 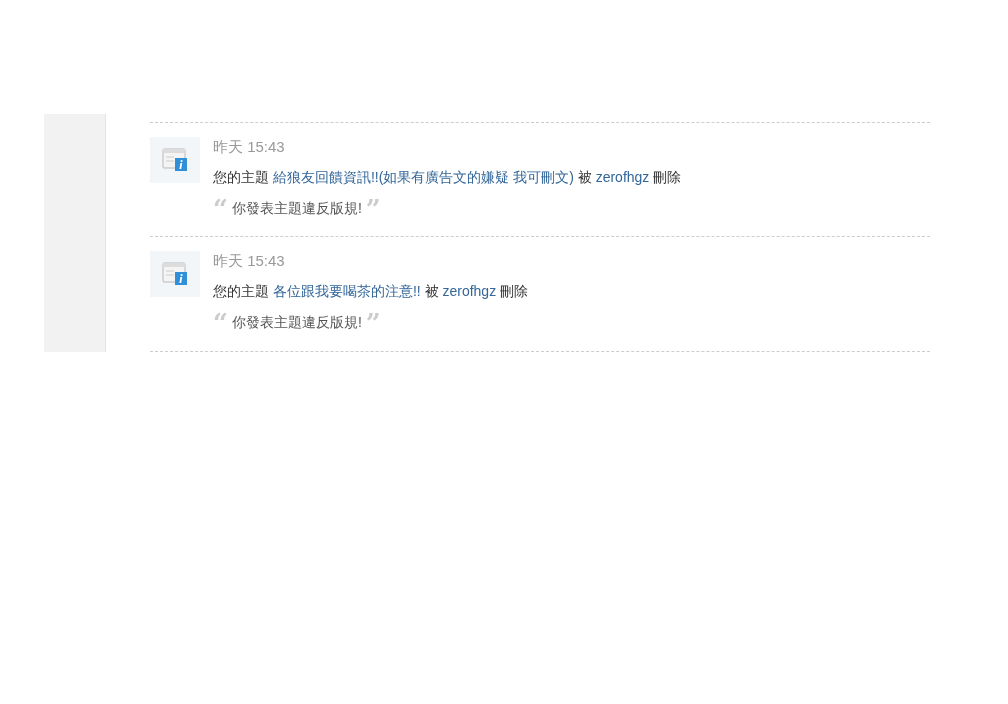 I want to click on topic-link: 各位跟我要喝茶的注意!!, so click(x=346, y=291).